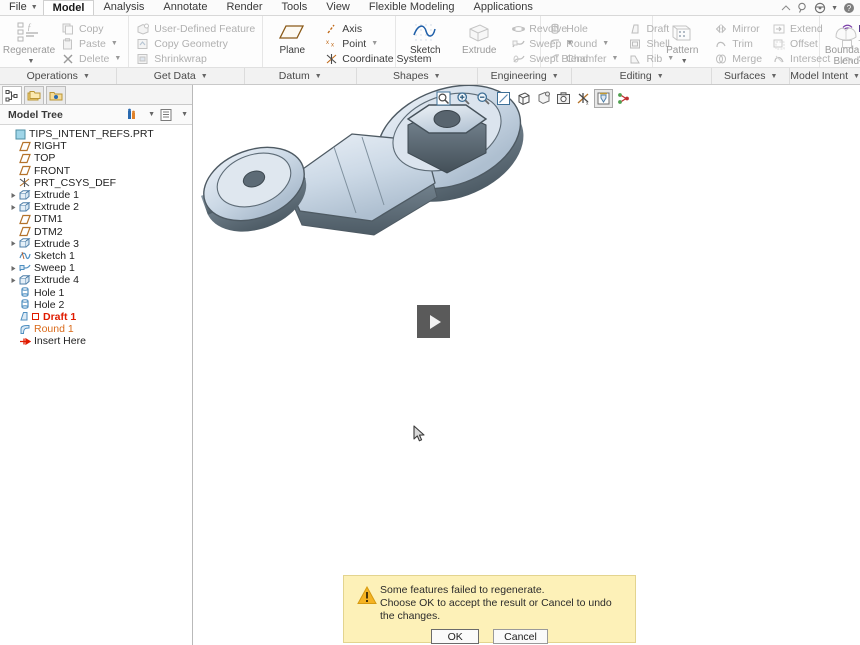  What do you see at coordinates (68, 7) in the screenshot?
I see `menu-tab-model: Model` at bounding box center [68, 7].